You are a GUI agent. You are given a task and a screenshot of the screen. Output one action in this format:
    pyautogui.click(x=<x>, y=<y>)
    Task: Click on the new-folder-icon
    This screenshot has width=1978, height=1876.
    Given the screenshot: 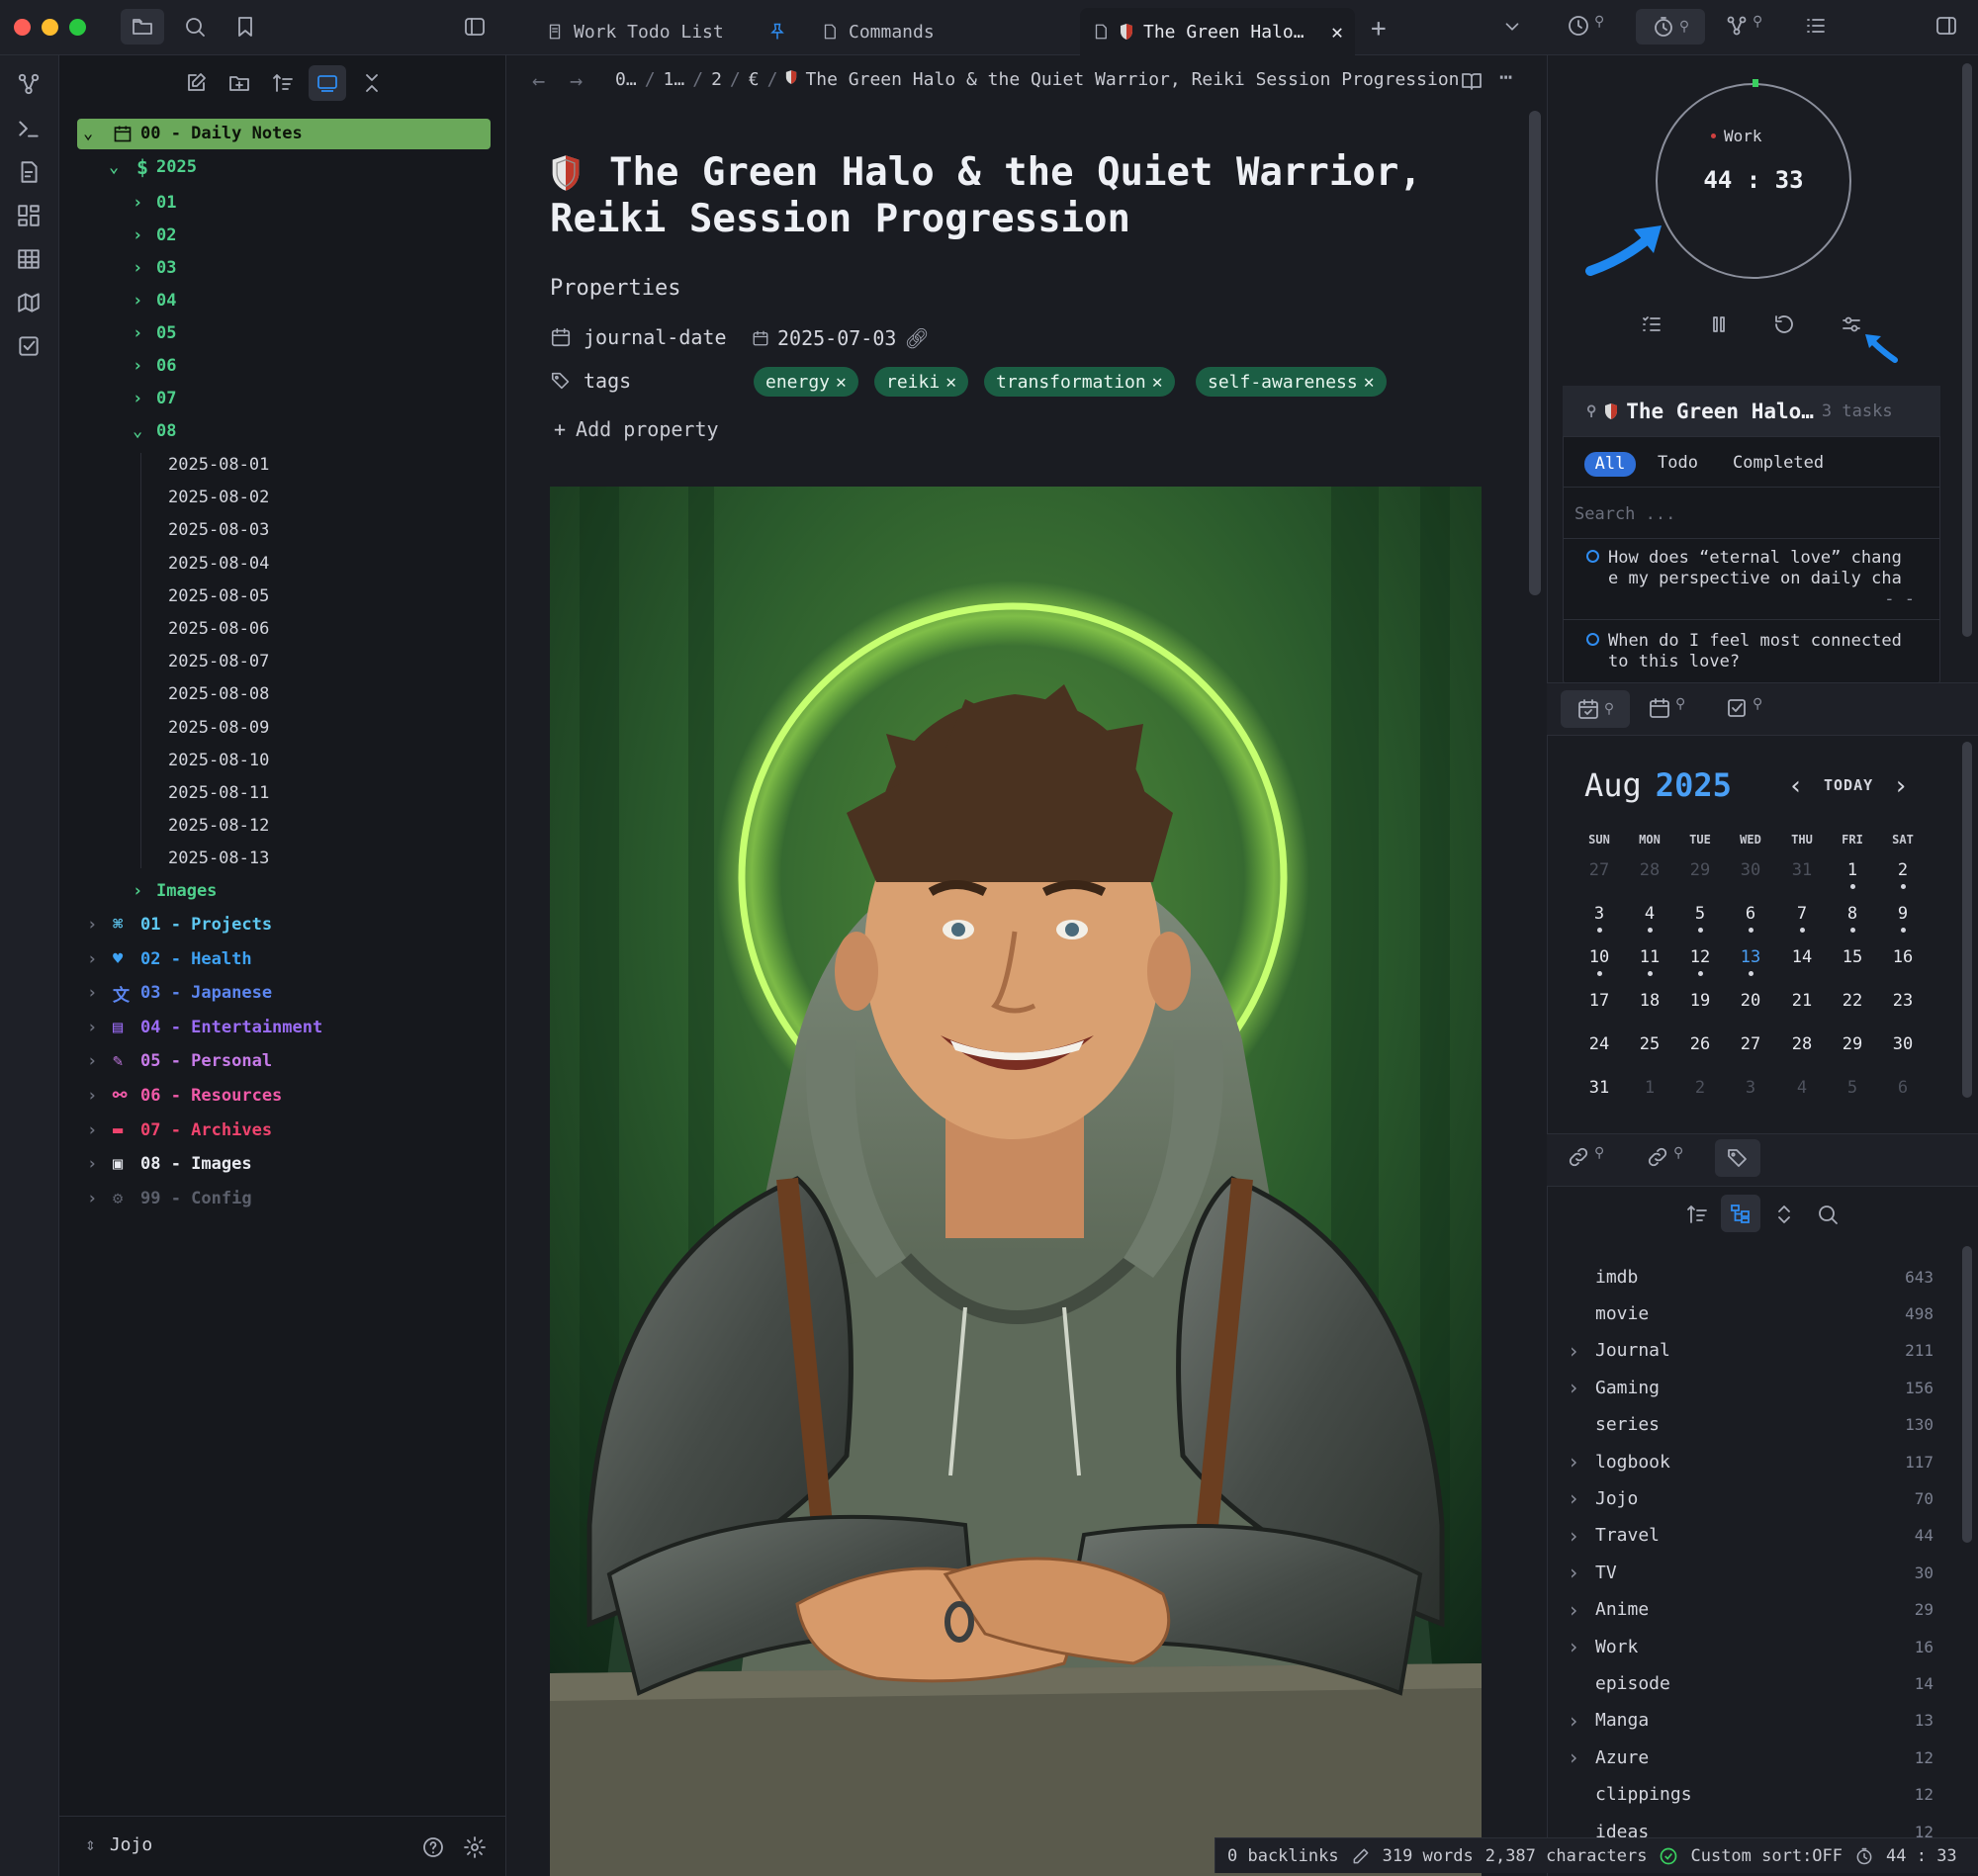 What is the action you would take?
    pyautogui.click(x=239, y=83)
    